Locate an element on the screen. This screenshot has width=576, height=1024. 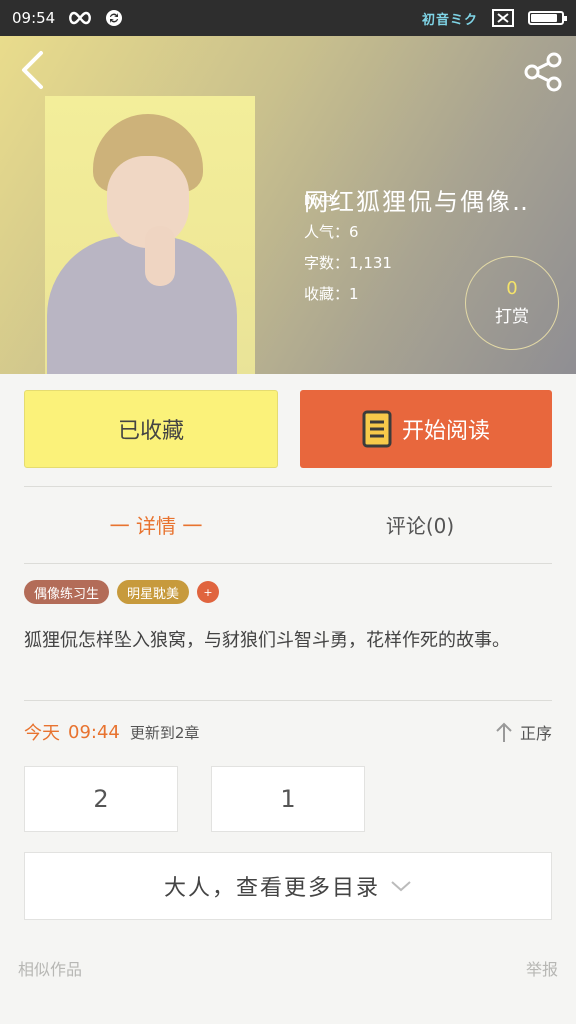
start-reading-label: 开始阅读 is located at coordinates (445, 431).